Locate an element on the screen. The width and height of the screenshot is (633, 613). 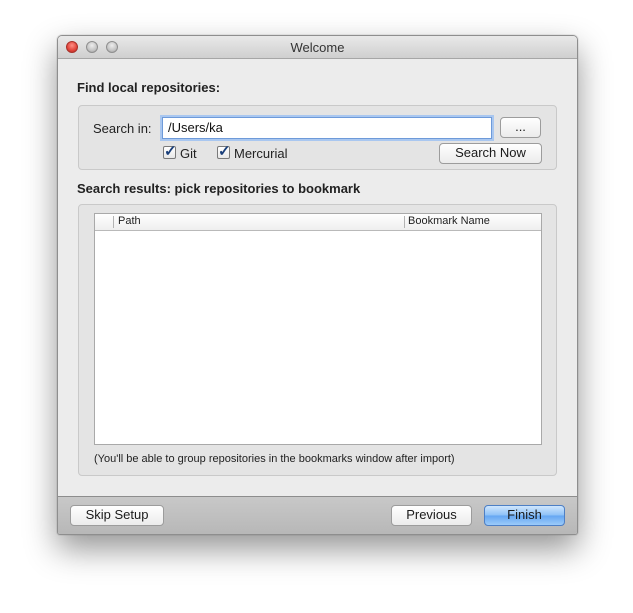
column-header-bookmark-name: Bookmark Name is located at coordinates (449, 221).